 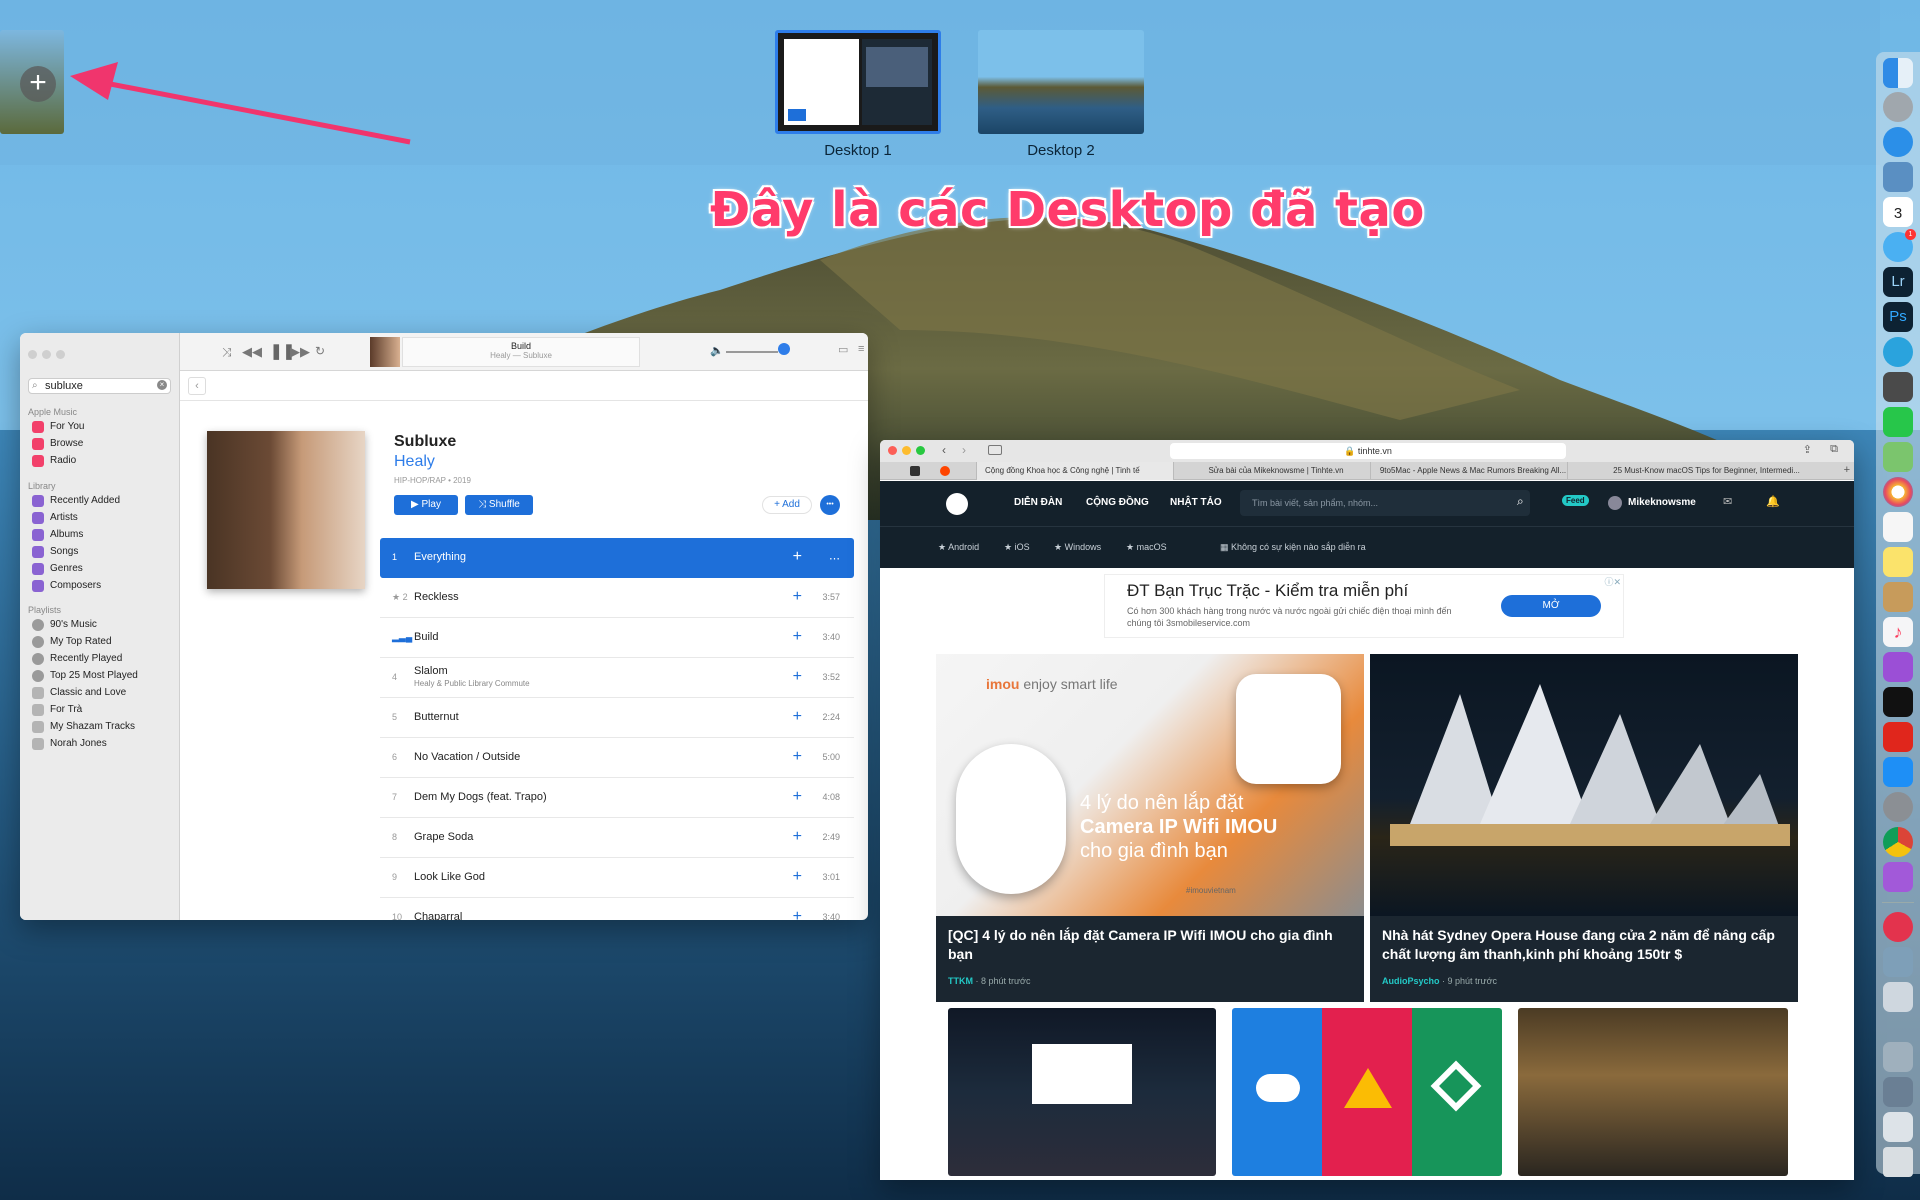 What do you see at coordinates (995, 450) in the screenshot?
I see `sidebar-icon` at bounding box center [995, 450].